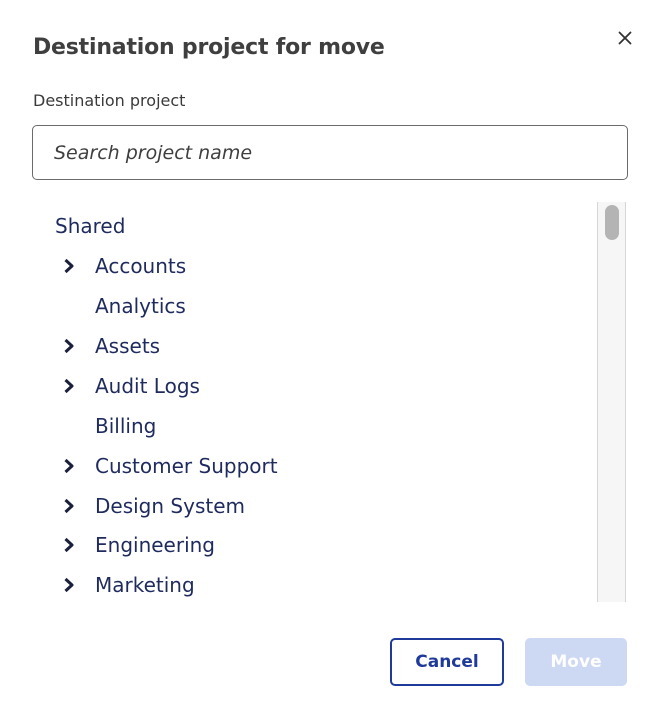 The height and width of the screenshot is (712, 656). What do you see at coordinates (313, 426) in the screenshot?
I see `tree-item-billing: Billing` at bounding box center [313, 426].